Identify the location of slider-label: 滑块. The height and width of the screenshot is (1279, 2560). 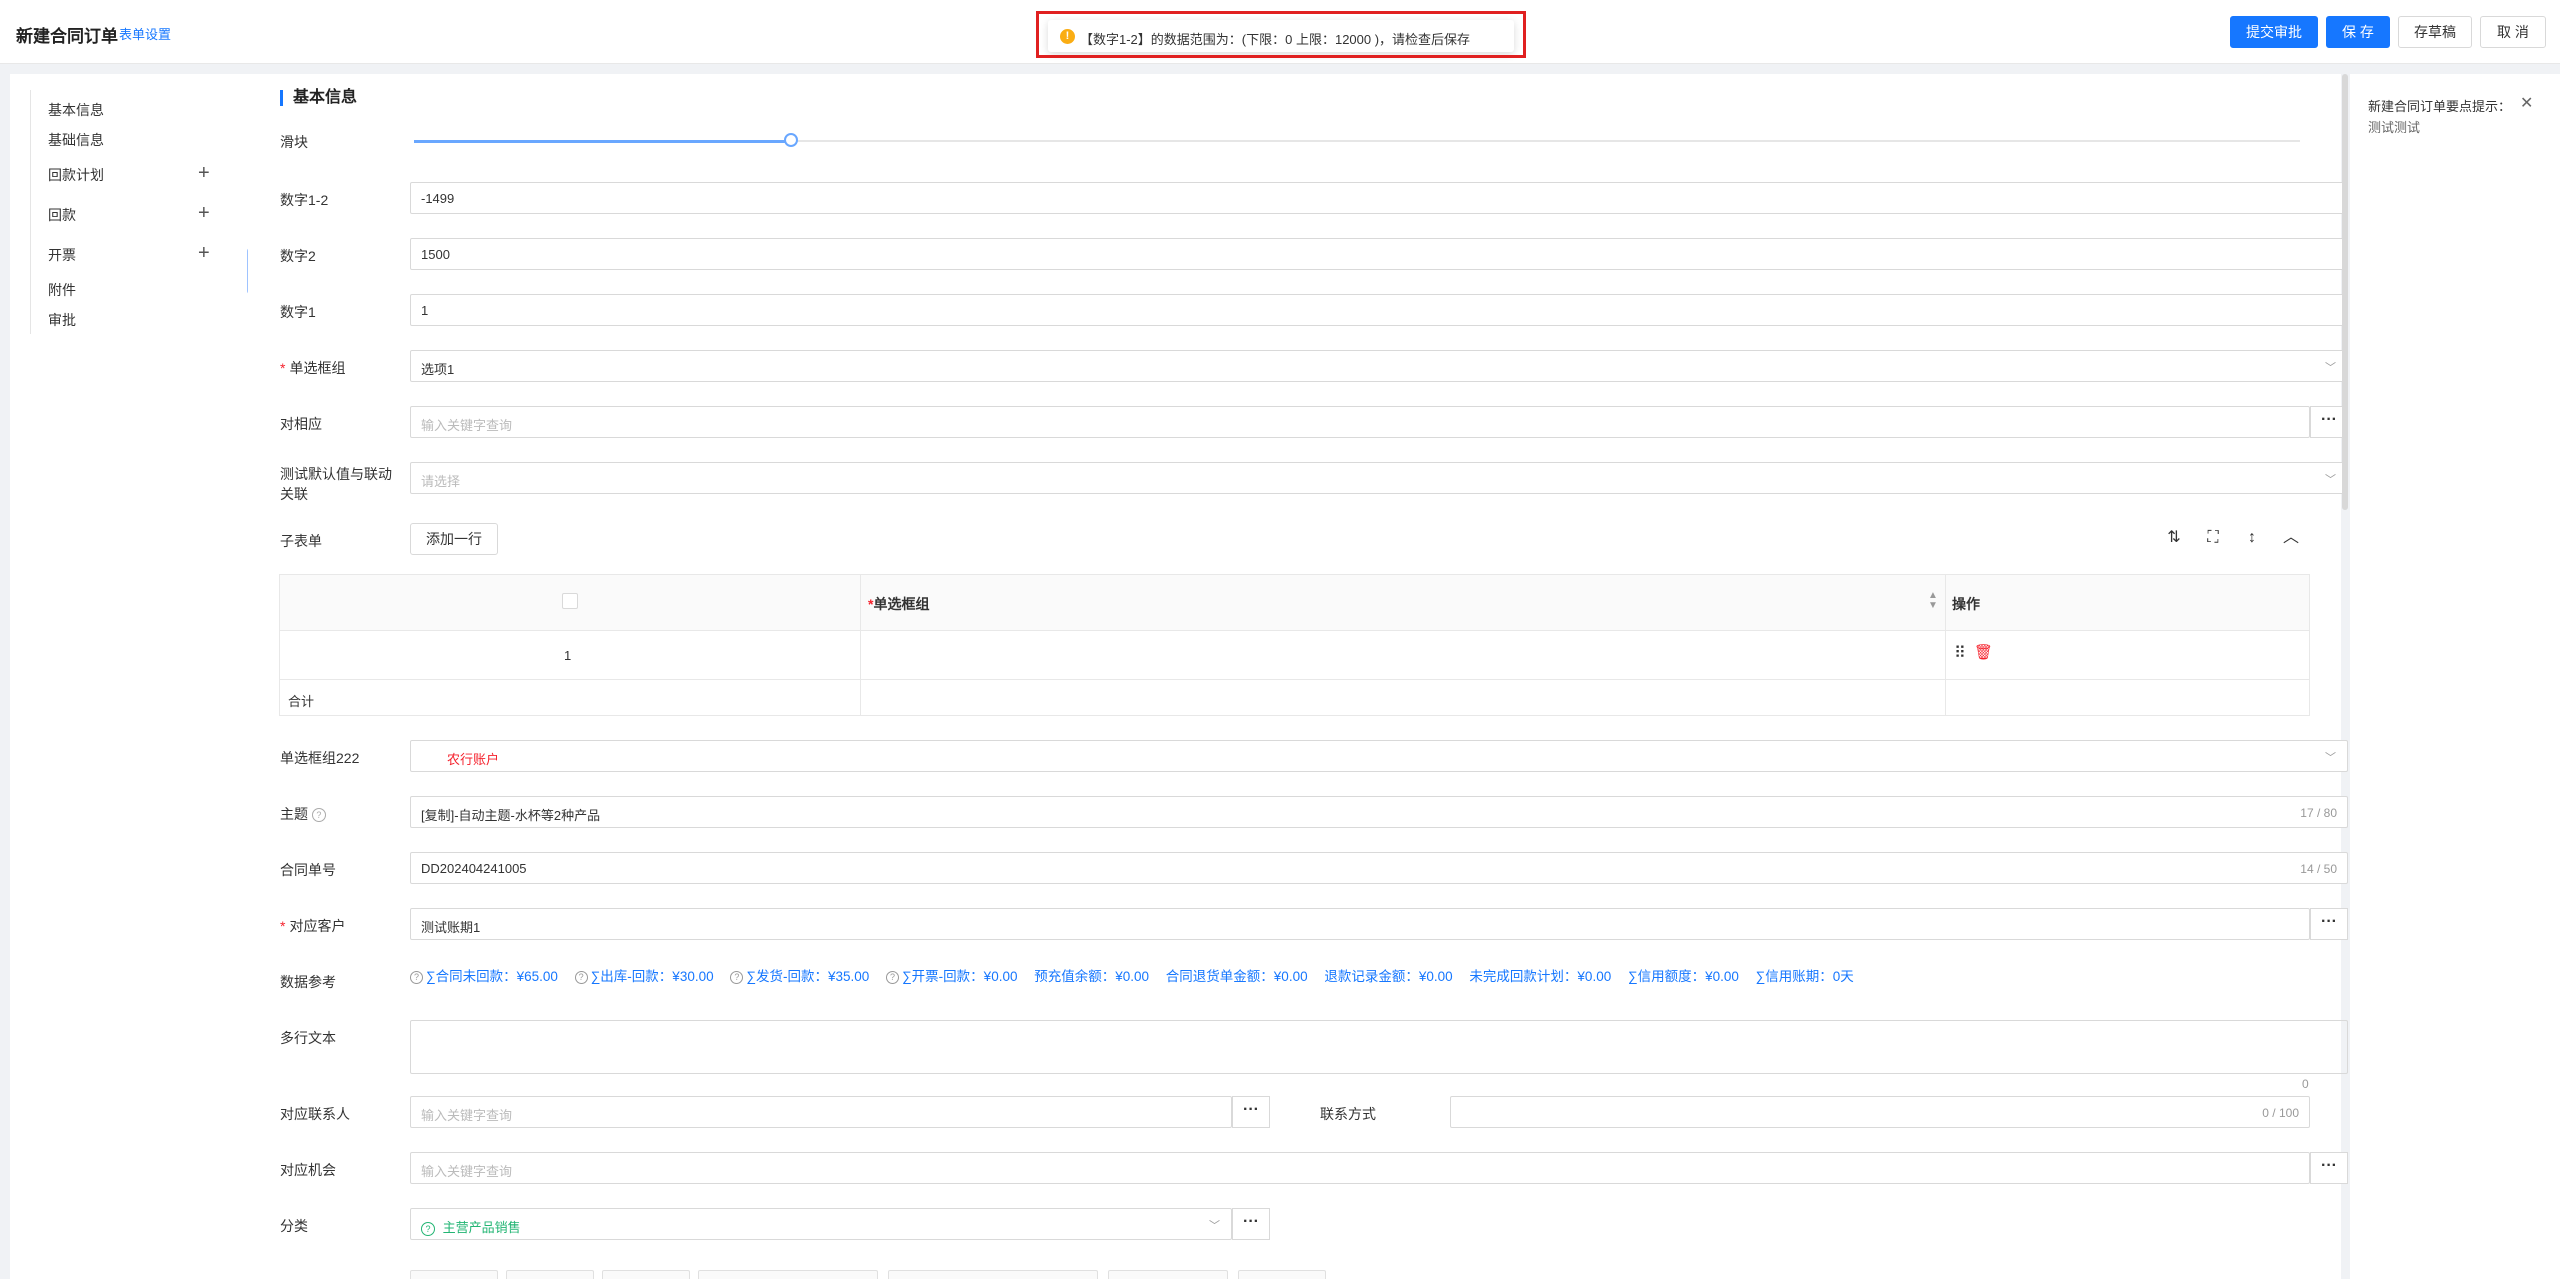
(294, 142).